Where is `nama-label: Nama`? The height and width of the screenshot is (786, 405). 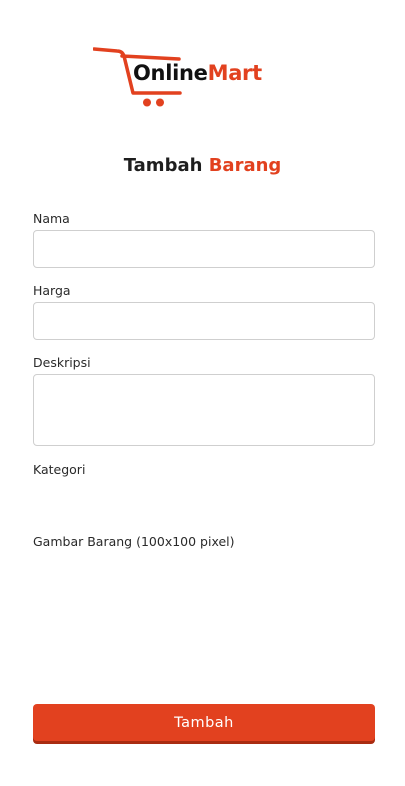
nama-label: Nama is located at coordinates (51, 218).